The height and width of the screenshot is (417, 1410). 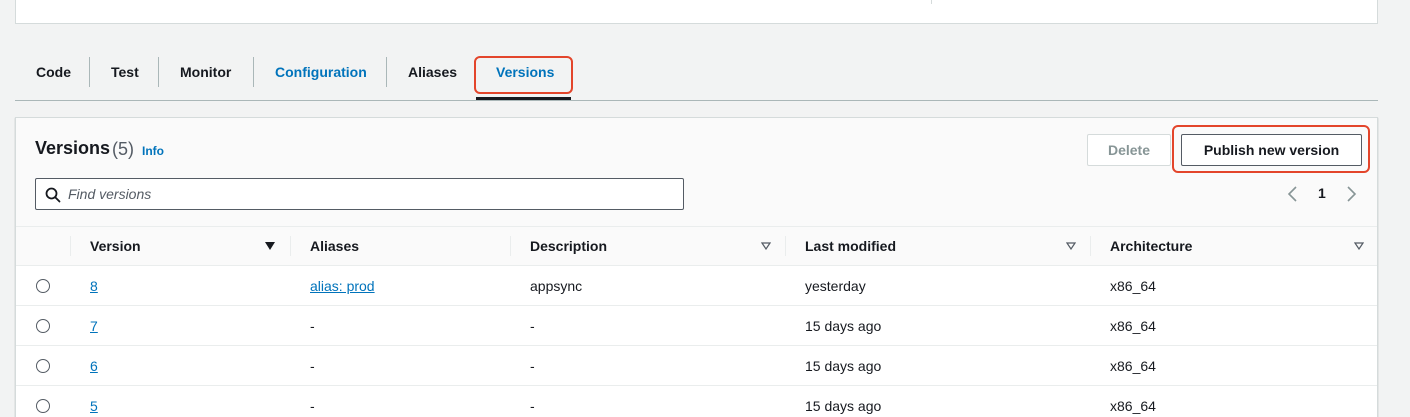 I want to click on description-cell: appsync, so click(x=556, y=286).